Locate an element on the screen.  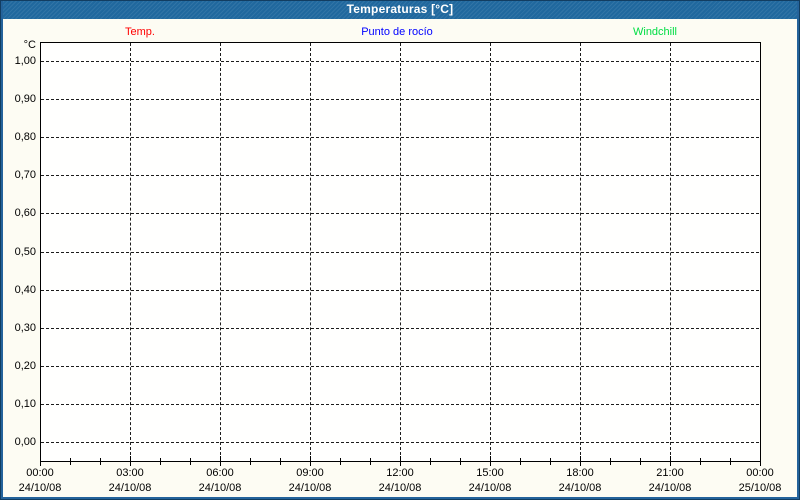
x-tick-time-label: 18:00 is located at coordinates (580, 473).